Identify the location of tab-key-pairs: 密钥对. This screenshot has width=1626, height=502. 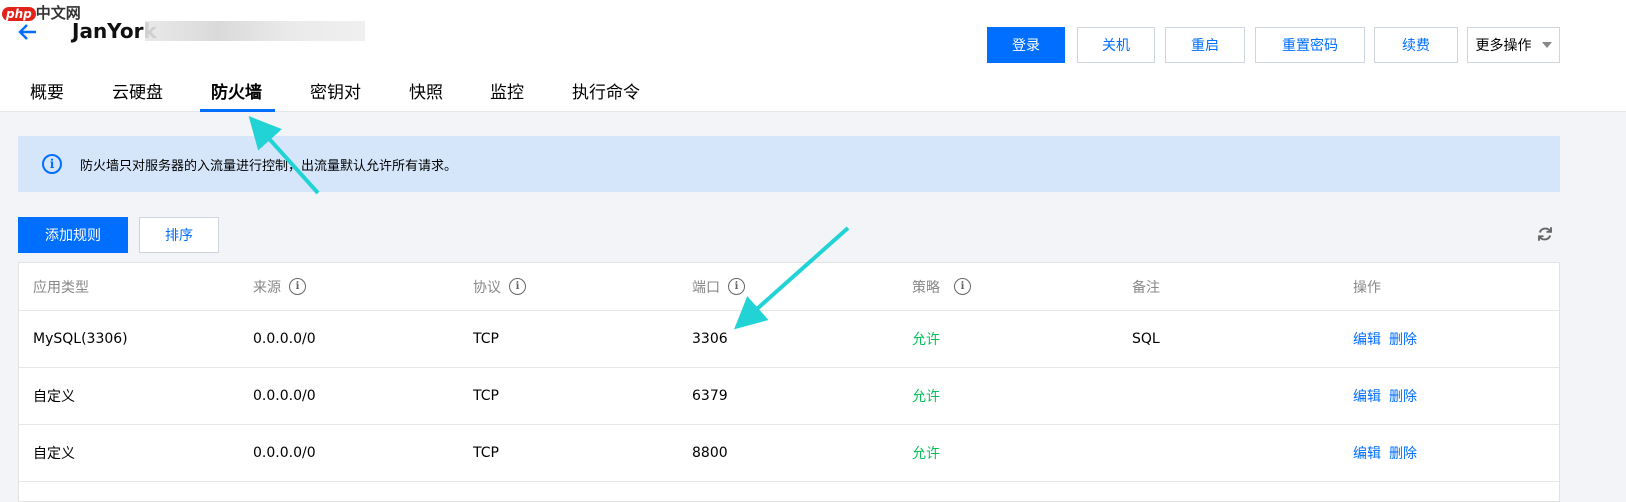
(335, 90).